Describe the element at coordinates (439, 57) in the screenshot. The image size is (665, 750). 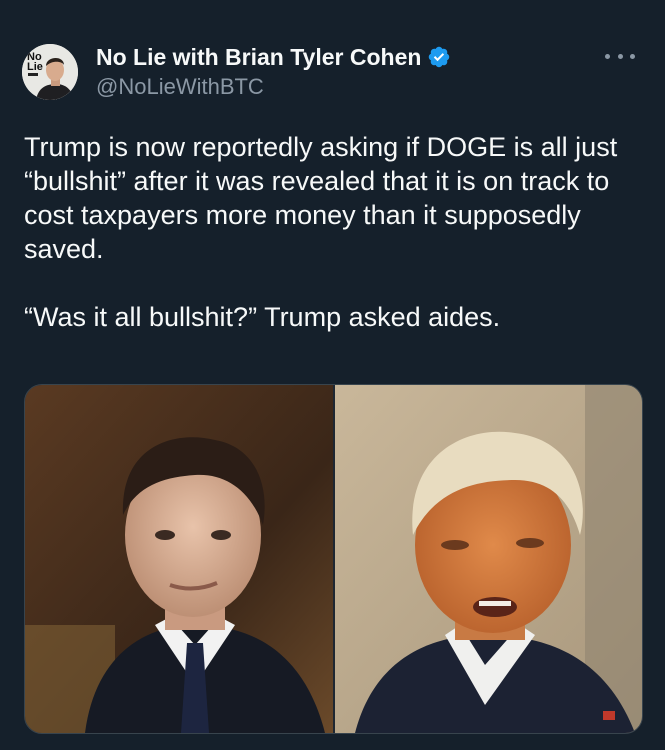
I see `verified-badge-icon` at that location.